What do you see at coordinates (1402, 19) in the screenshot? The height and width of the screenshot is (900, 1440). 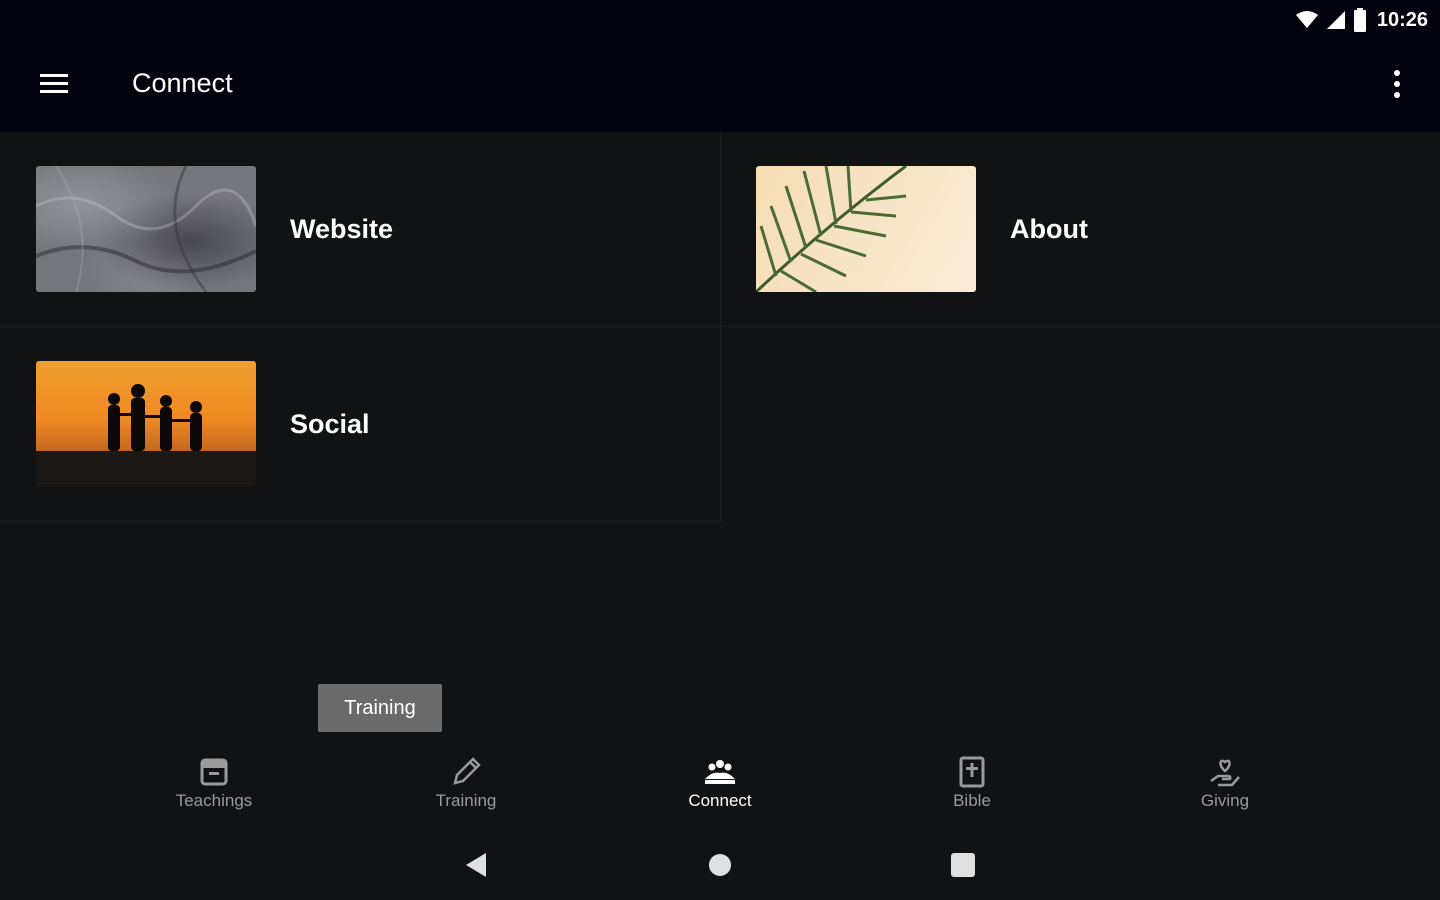 I see `status-time: 10:26` at bounding box center [1402, 19].